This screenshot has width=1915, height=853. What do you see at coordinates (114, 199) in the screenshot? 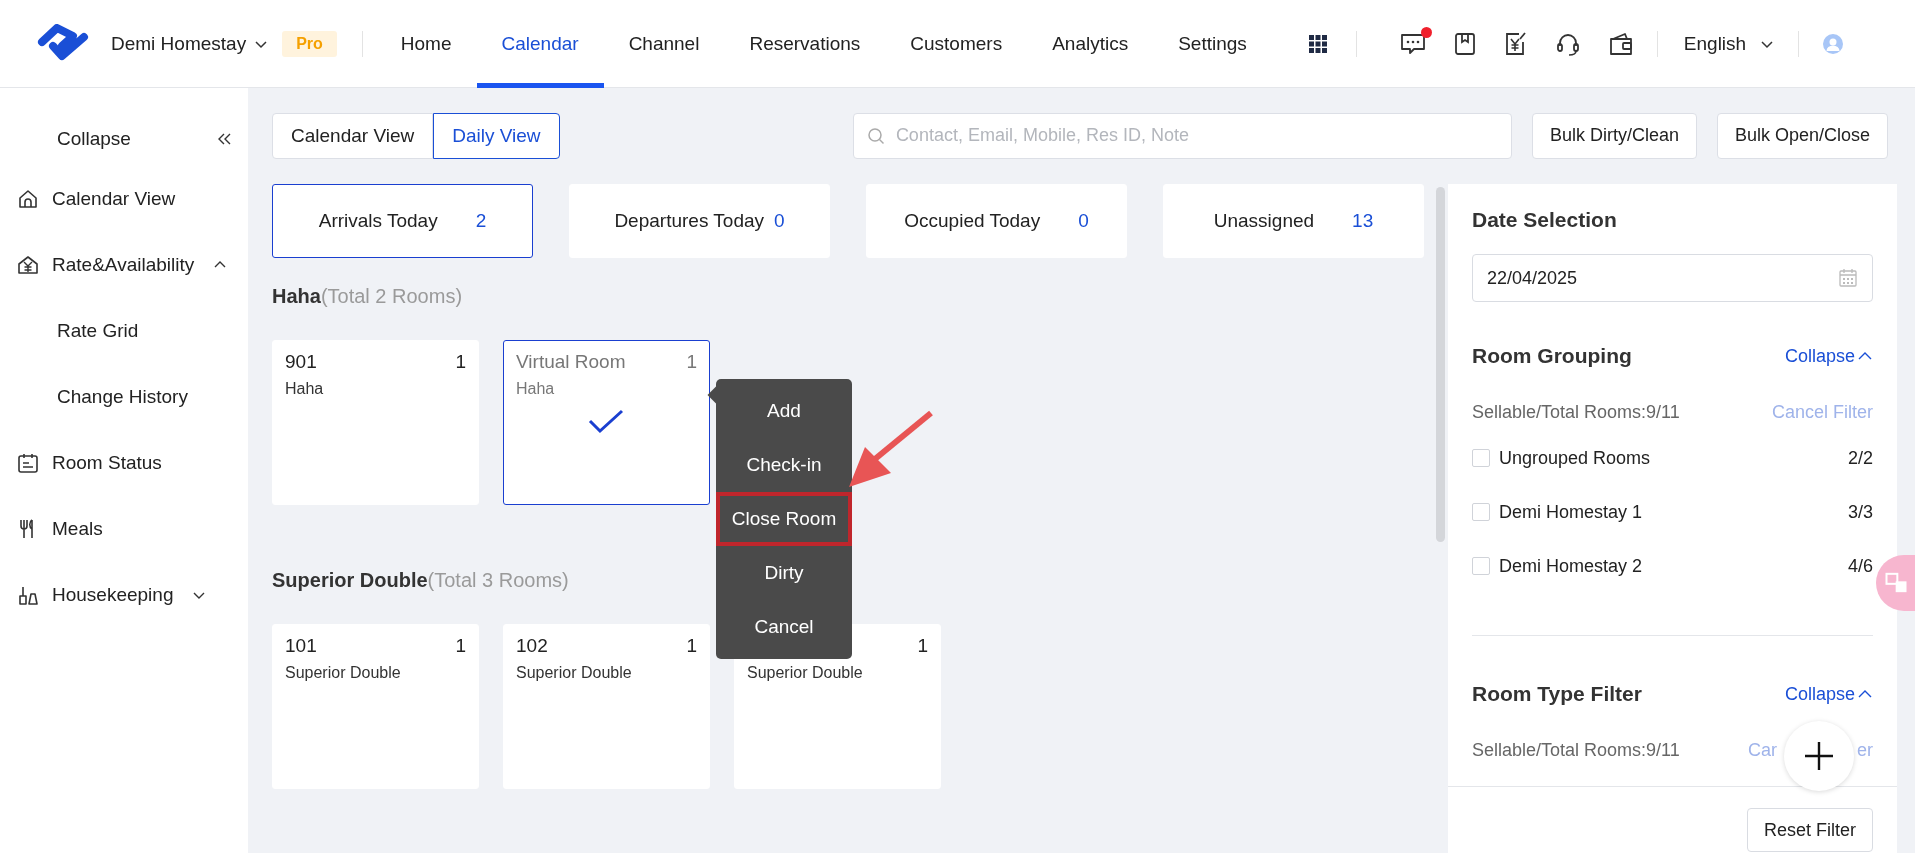
I see `sidebar-label: Calendar View` at bounding box center [114, 199].